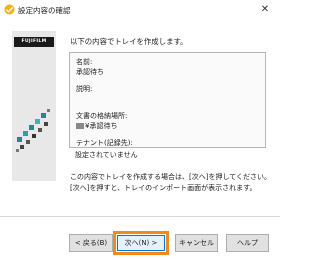  I want to click on storage-location-label: 文書の格納場所:, so click(102, 116).